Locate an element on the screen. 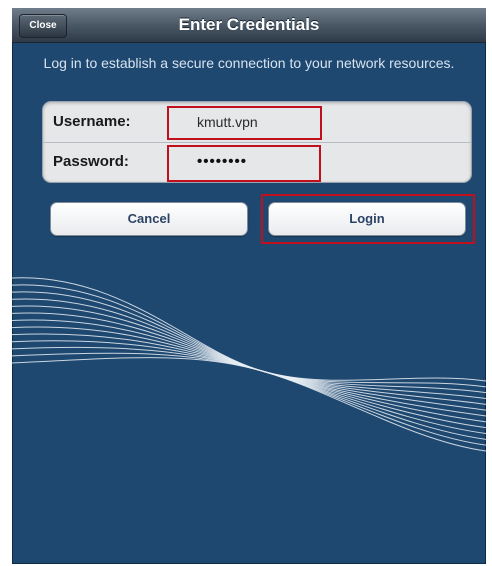  cancel-button: Cancel is located at coordinates (149, 219).